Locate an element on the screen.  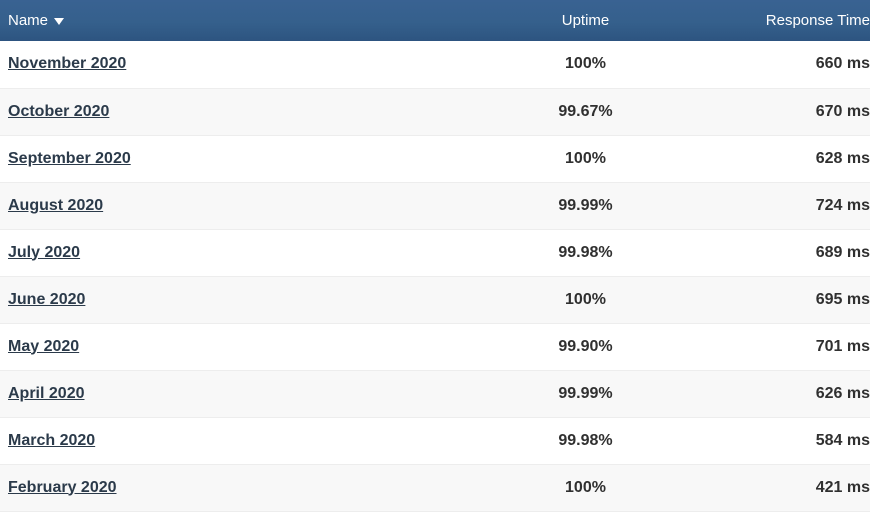
cell-name: October 2020 is located at coordinates (249, 111).